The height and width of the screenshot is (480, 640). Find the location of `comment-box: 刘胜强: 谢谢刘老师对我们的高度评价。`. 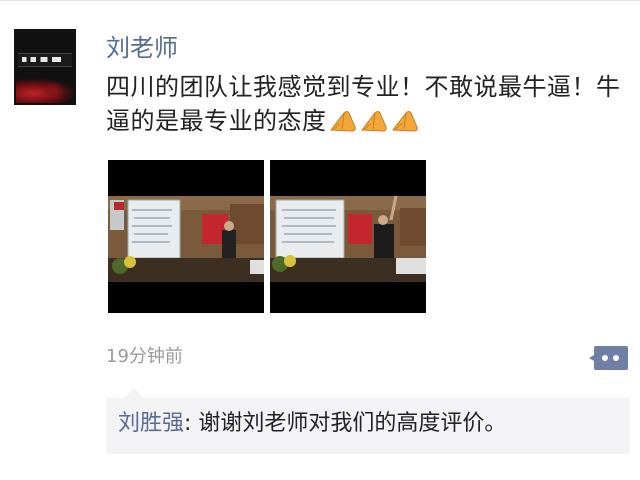

comment-box: 刘胜强: 谢谢刘老师对我们的高度评价。 is located at coordinates (368, 421).